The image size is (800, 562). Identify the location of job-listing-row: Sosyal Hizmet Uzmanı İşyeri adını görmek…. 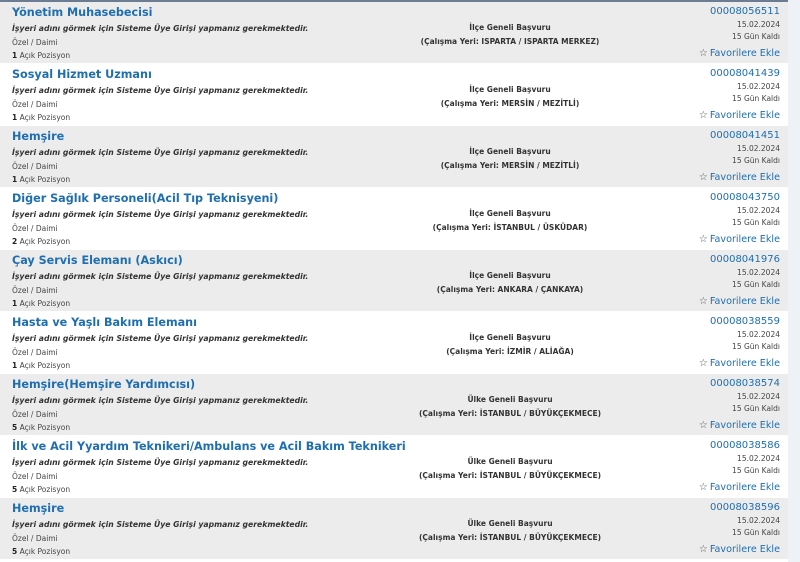
(394, 95).